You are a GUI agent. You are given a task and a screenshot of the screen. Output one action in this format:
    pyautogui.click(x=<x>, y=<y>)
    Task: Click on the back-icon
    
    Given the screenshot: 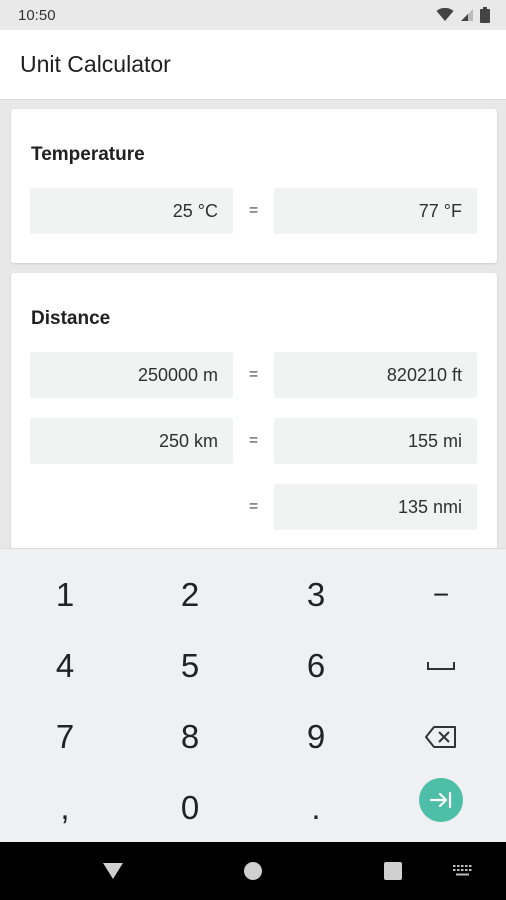 What is the action you would take?
    pyautogui.click(x=113, y=871)
    